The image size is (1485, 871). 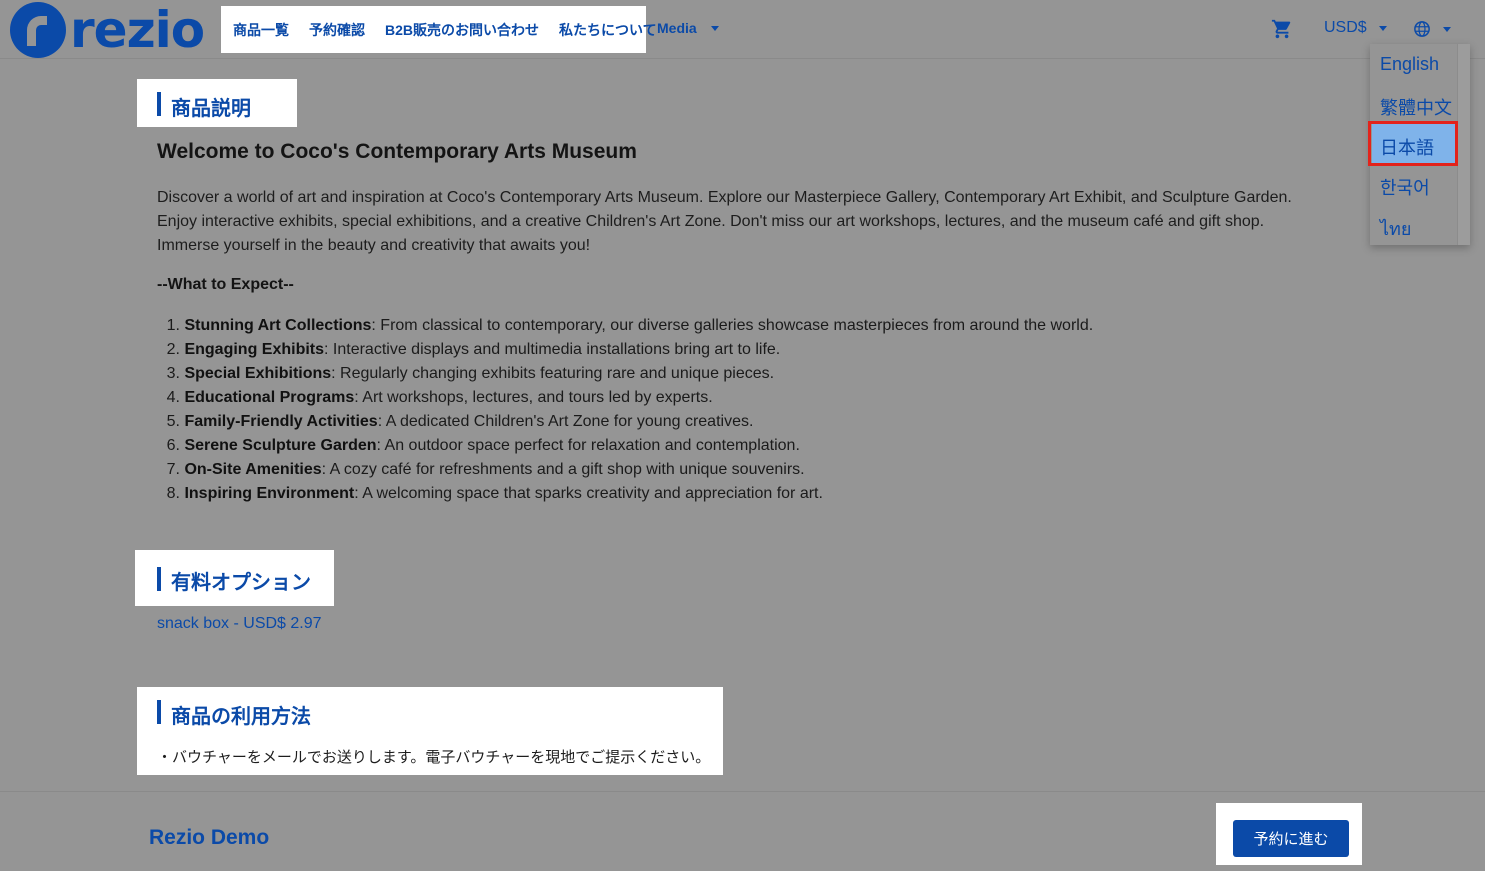 I want to click on nav-about-us: 私たちについて, so click(x=608, y=30).